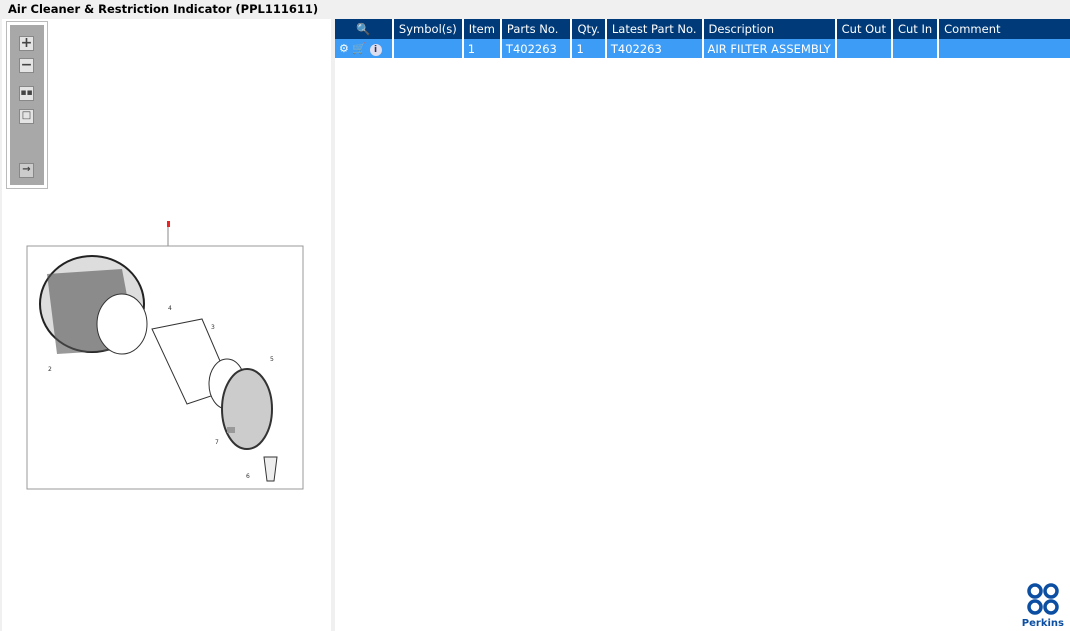 The width and height of the screenshot is (1070, 631). What do you see at coordinates (1004, 48) in the screenshot?
I see `cell-comment` at bounding box center [1004, 48].